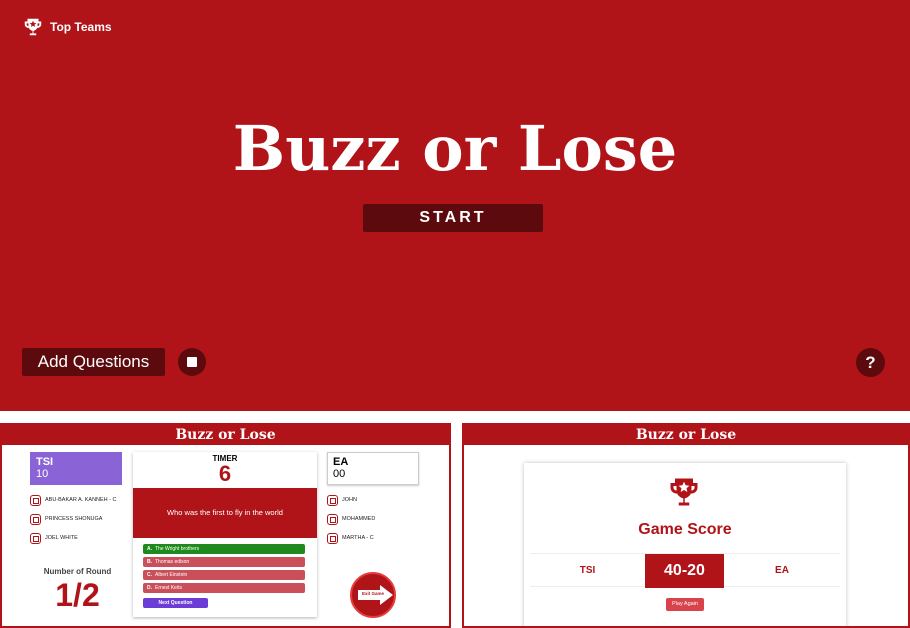  Describe the element at coordinates (224, 575) in the screenshot. I see `option-c: C. Albert Einstein` at that location.